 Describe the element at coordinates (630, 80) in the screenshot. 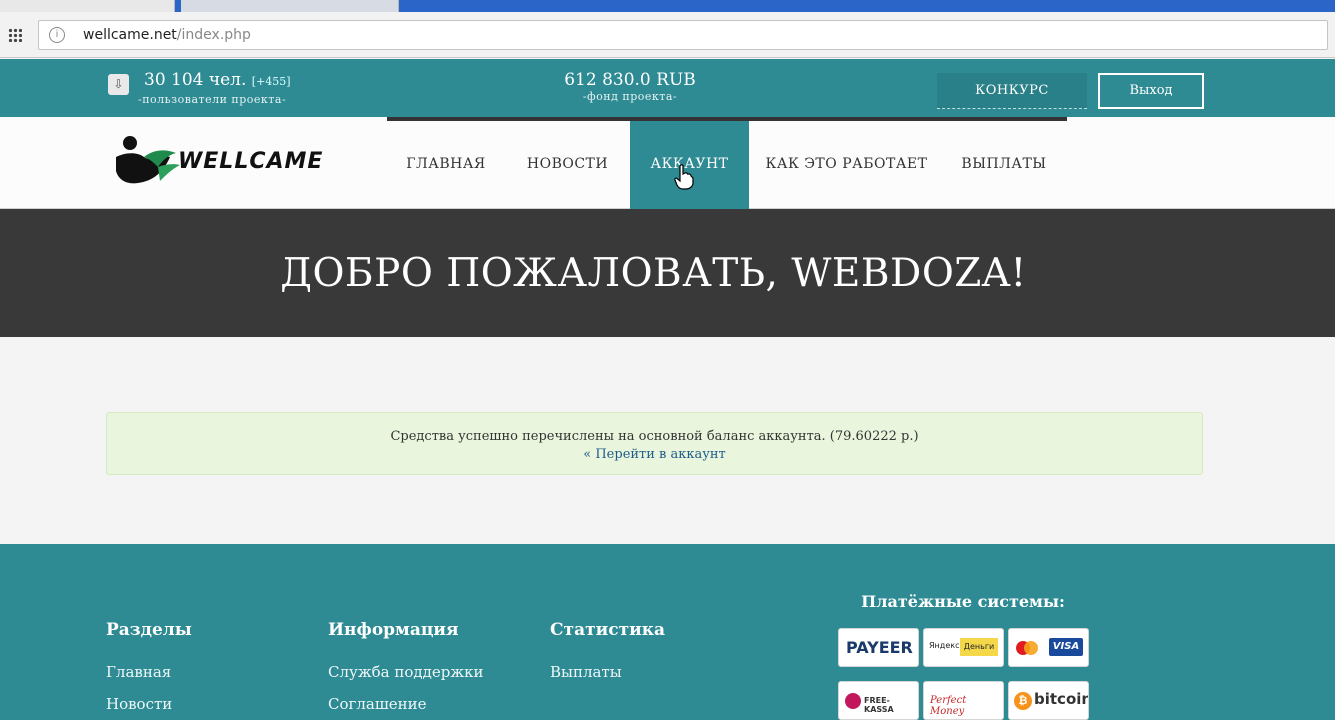

I see `fund-amount: 612 830.0 RUB` at that location.